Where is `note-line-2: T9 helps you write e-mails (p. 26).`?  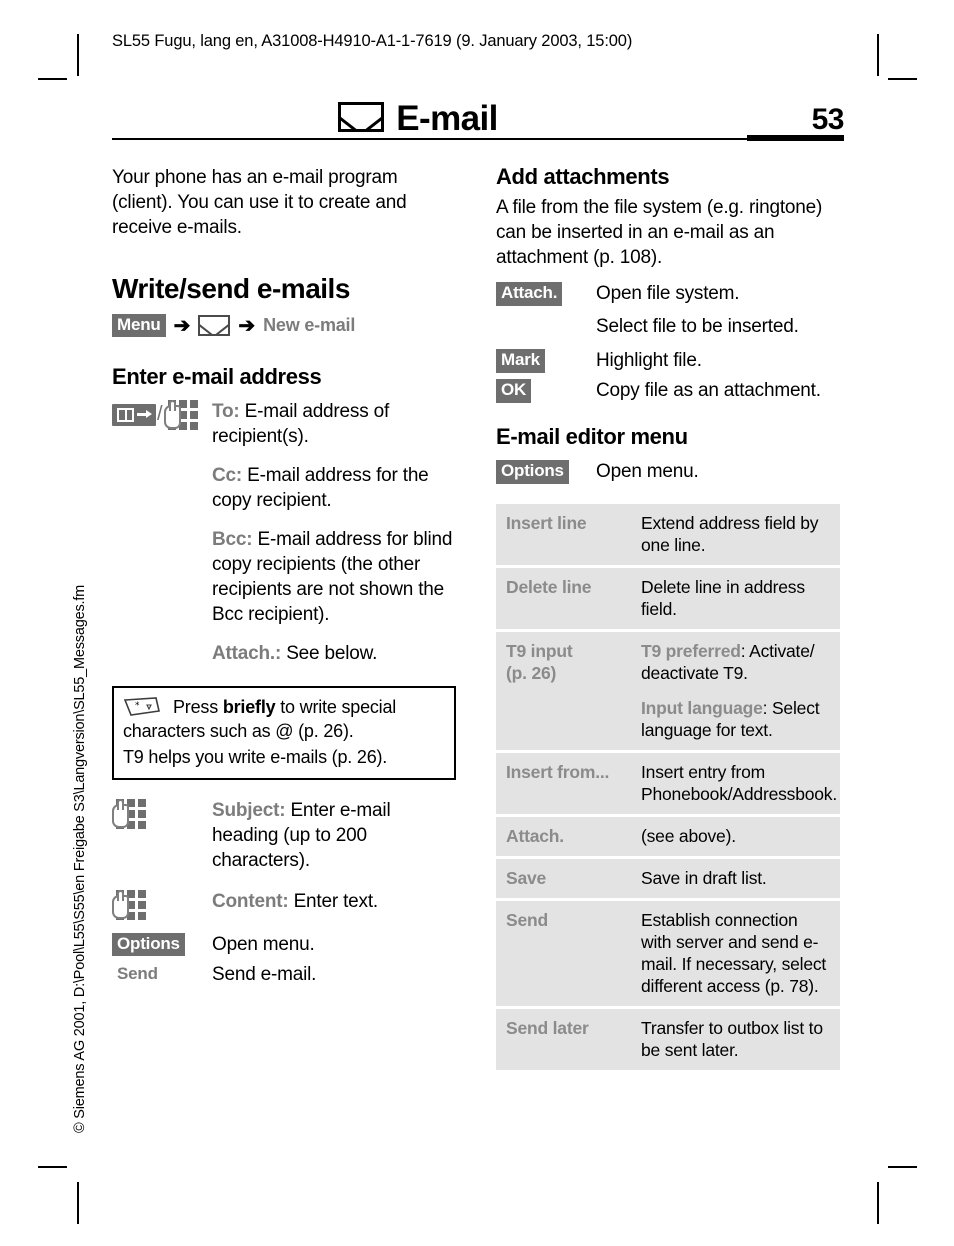
note-line-2: T9 helps you write e-mails (p. 26). is located at coordinates (255, 756).